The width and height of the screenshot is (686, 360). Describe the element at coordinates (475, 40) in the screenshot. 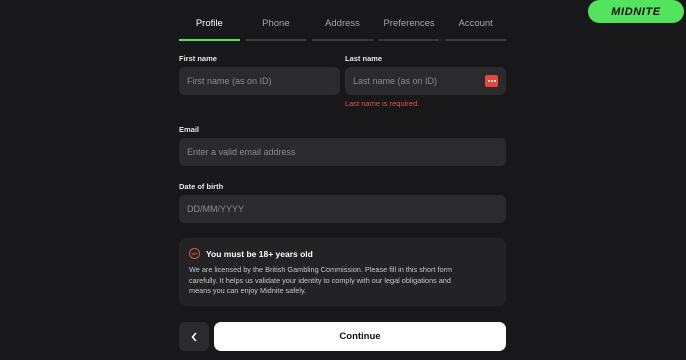

I see `tab-account-indicator` at that location.